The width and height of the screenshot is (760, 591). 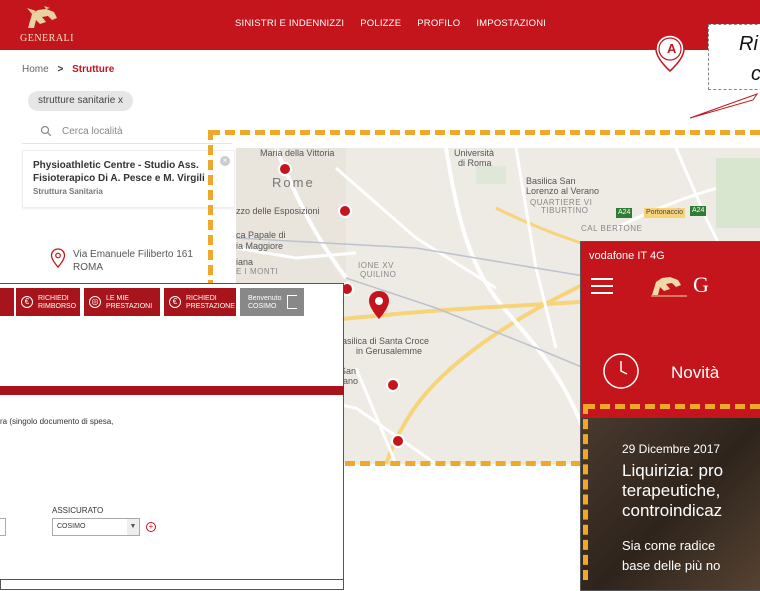 I want to click on hamburger-menu-icon, so click(x=602, y=286).